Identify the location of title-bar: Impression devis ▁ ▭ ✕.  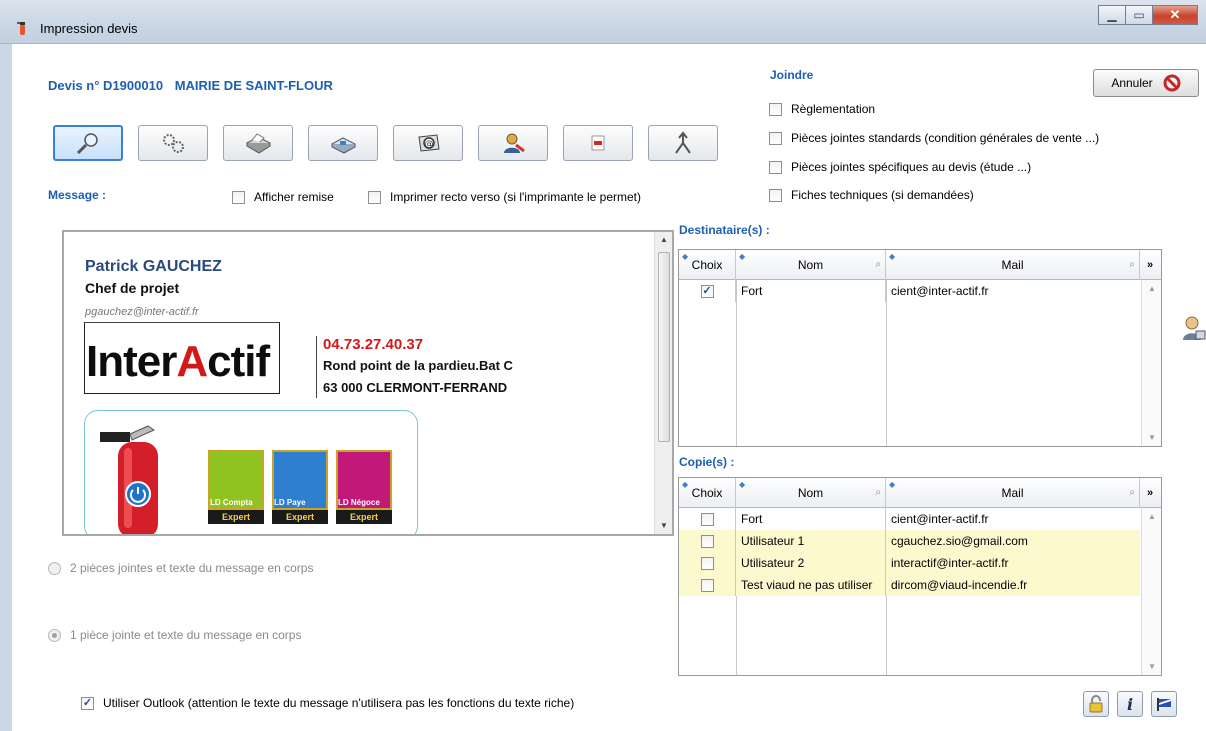
(603, 22).